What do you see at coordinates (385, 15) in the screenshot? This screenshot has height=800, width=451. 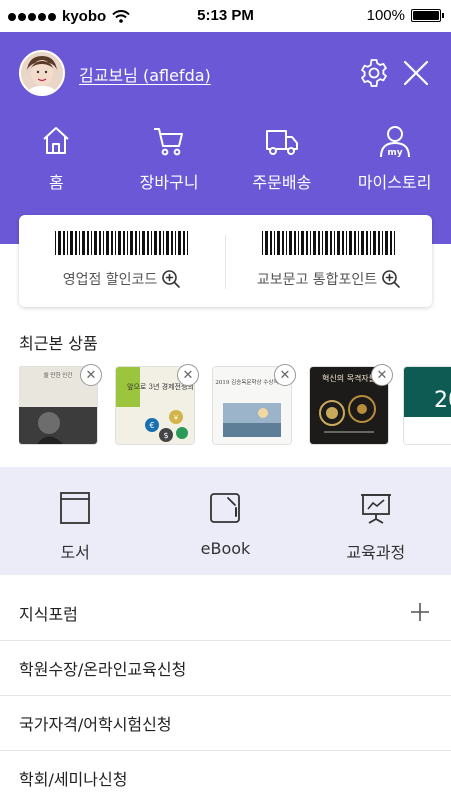 I see `battery-percent: 100%` at bounding box center [385, 15].